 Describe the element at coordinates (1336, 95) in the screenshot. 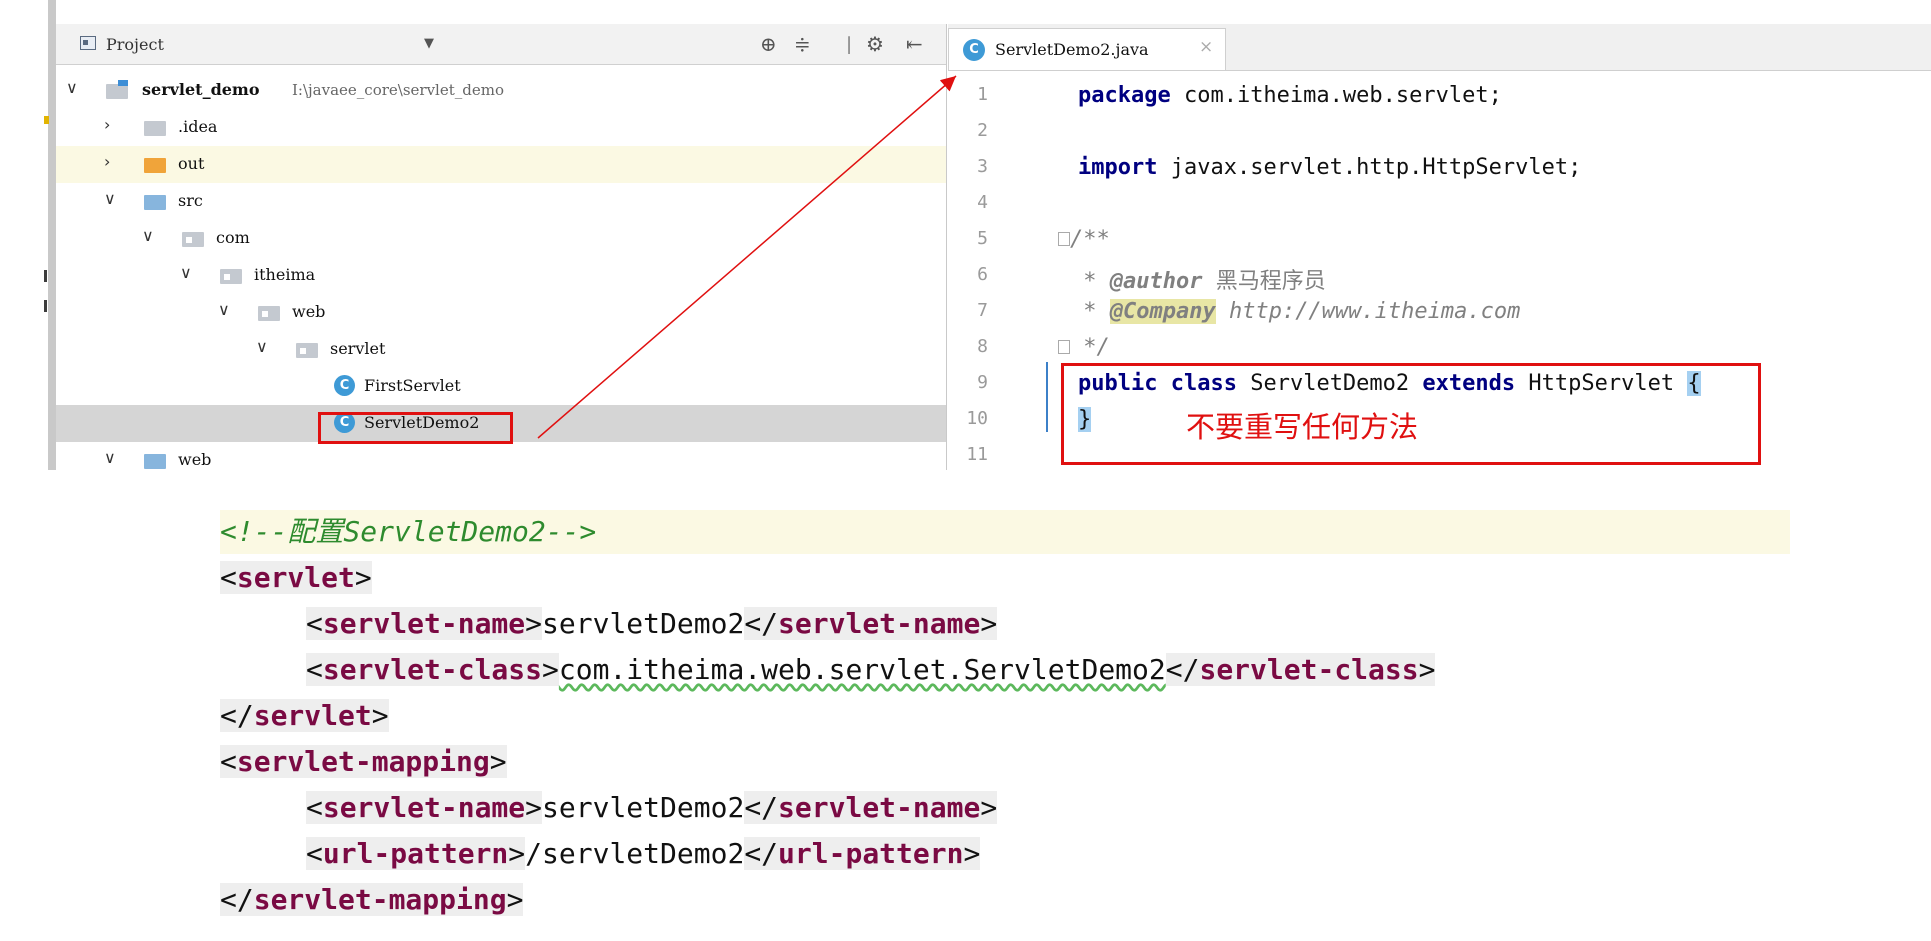

I see `code-rest: com.itheima.web.servlet;` at that location.